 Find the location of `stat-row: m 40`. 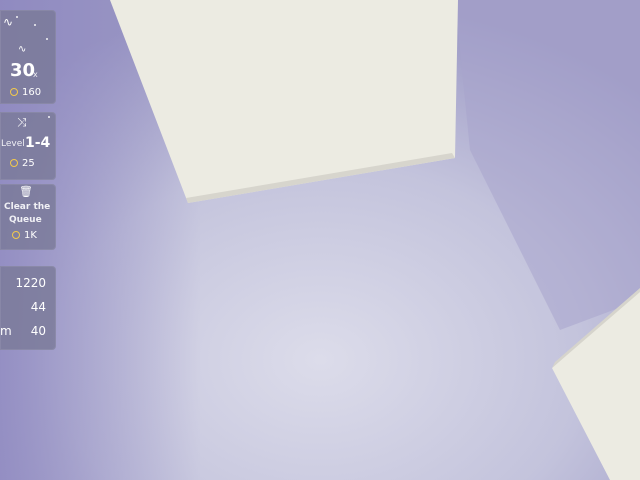

stat-row: m 40 is located at coordinates (28, 332).